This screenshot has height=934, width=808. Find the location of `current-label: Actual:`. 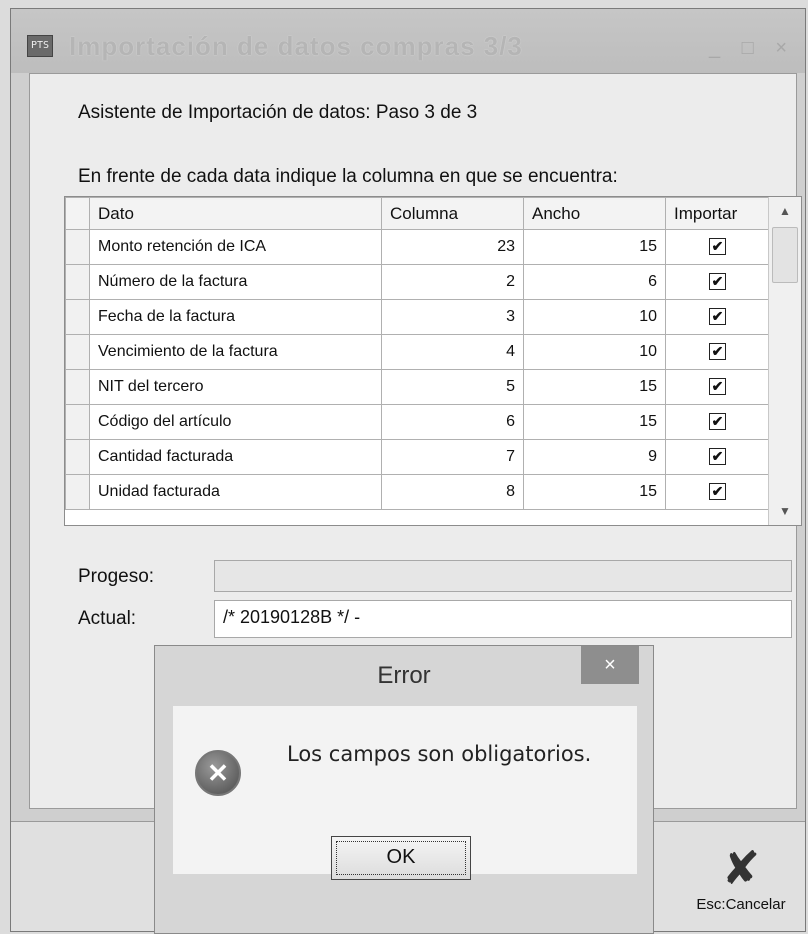

current-label: Actual: is located at coordinates (107, 618).